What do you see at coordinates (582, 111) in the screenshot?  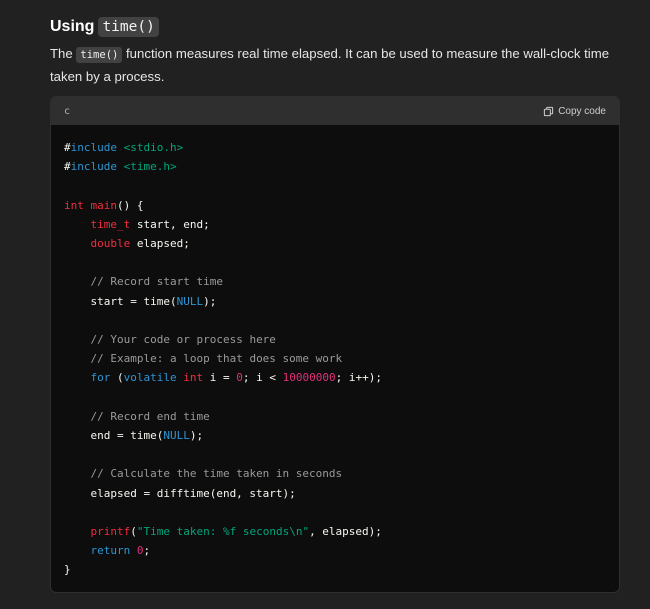 I see `copy-code-label: Copy code` at bounding box center [582, 111].